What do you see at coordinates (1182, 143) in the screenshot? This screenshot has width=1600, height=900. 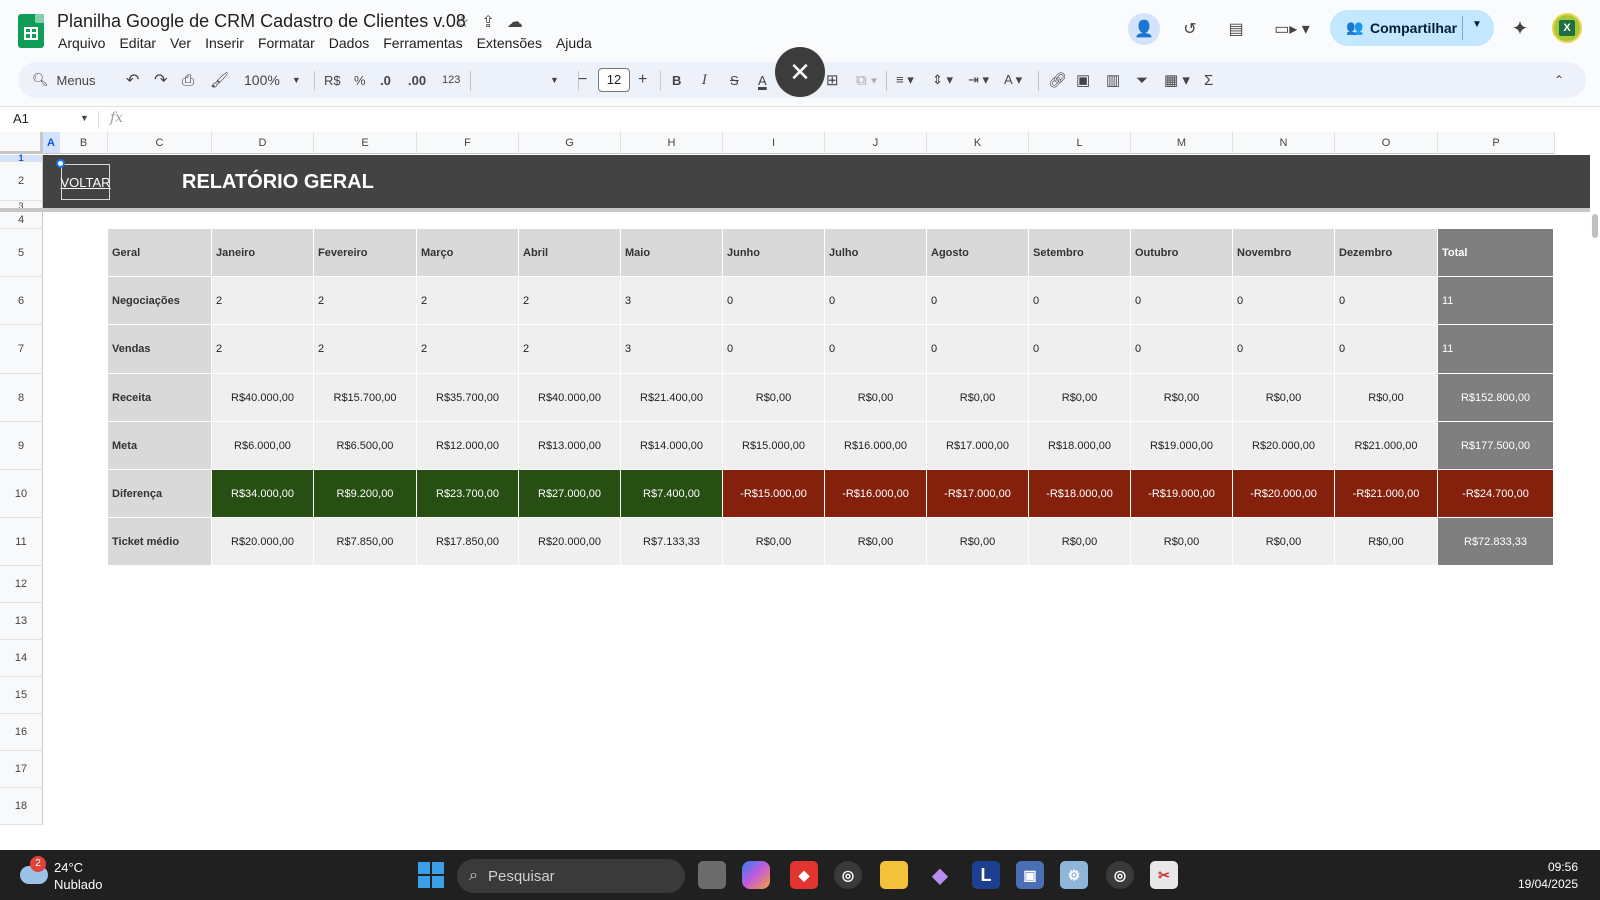 I see `column-header-m: M` at bounding box center [1182, 143].